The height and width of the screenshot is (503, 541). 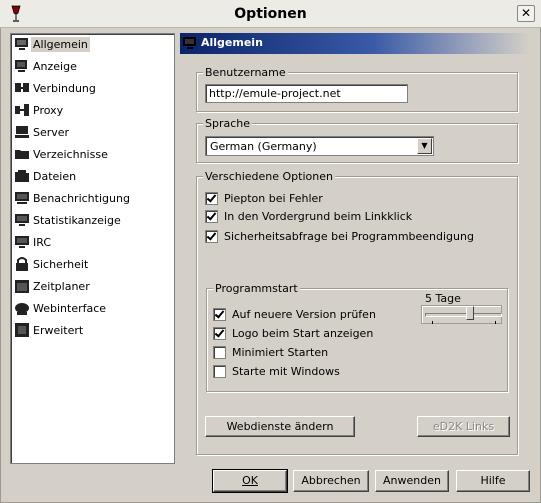 I want to click on slider-track, so click(x=463, y=315).